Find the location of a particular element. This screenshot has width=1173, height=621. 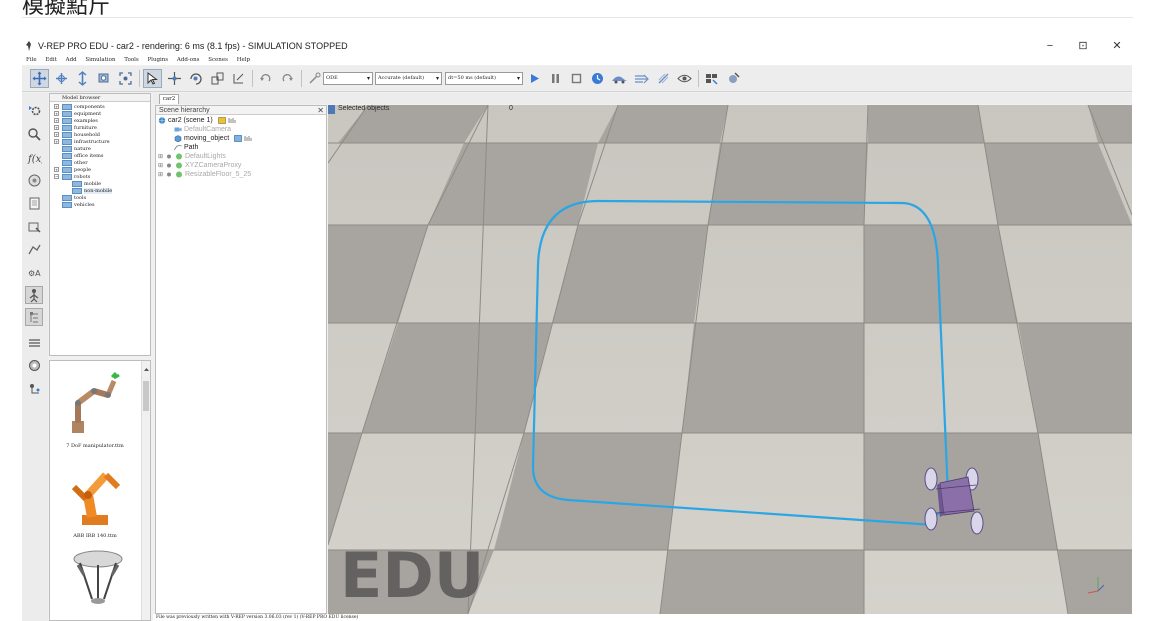

hierarchy-item-moving-object: moving_object is located at coordinates (214, 138).